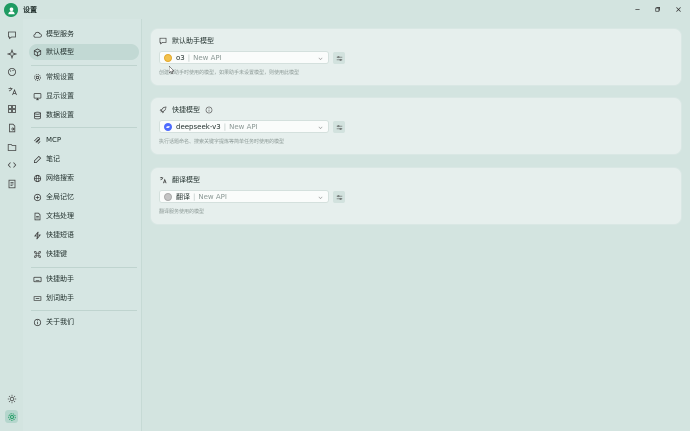 The image size is (690, 431). I want to click on nav-item-label: 模型服务, so click(60, 34).